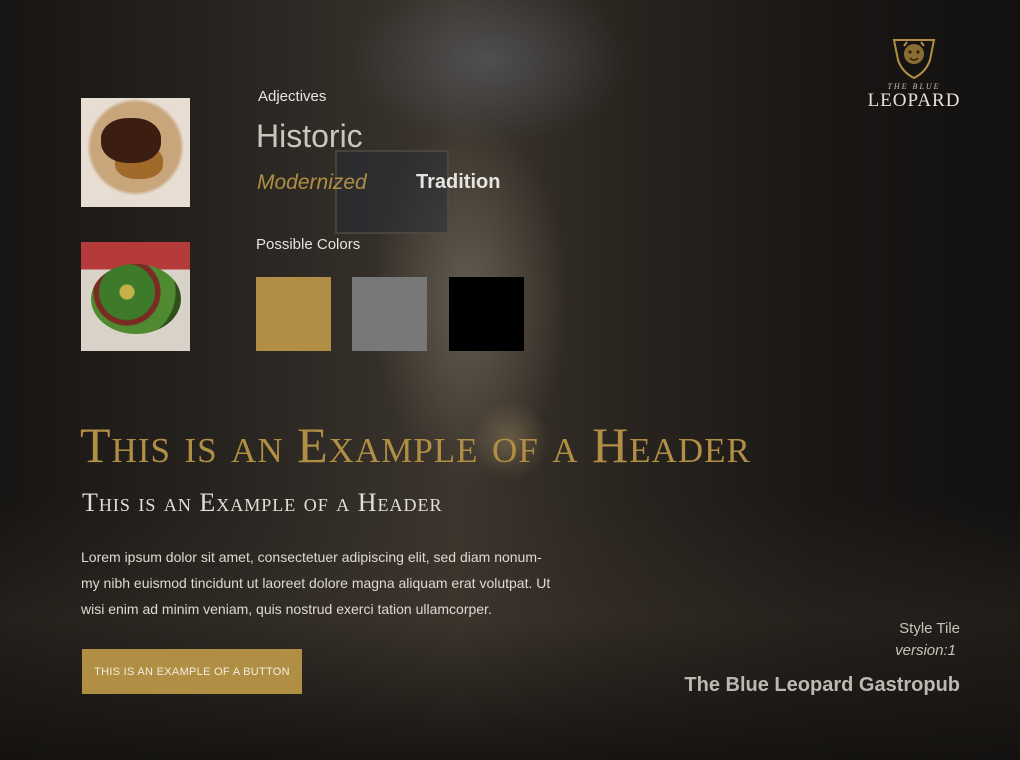 The image size is (1020, 760). I want to click on color-swatch-gold, so click(293, 314).